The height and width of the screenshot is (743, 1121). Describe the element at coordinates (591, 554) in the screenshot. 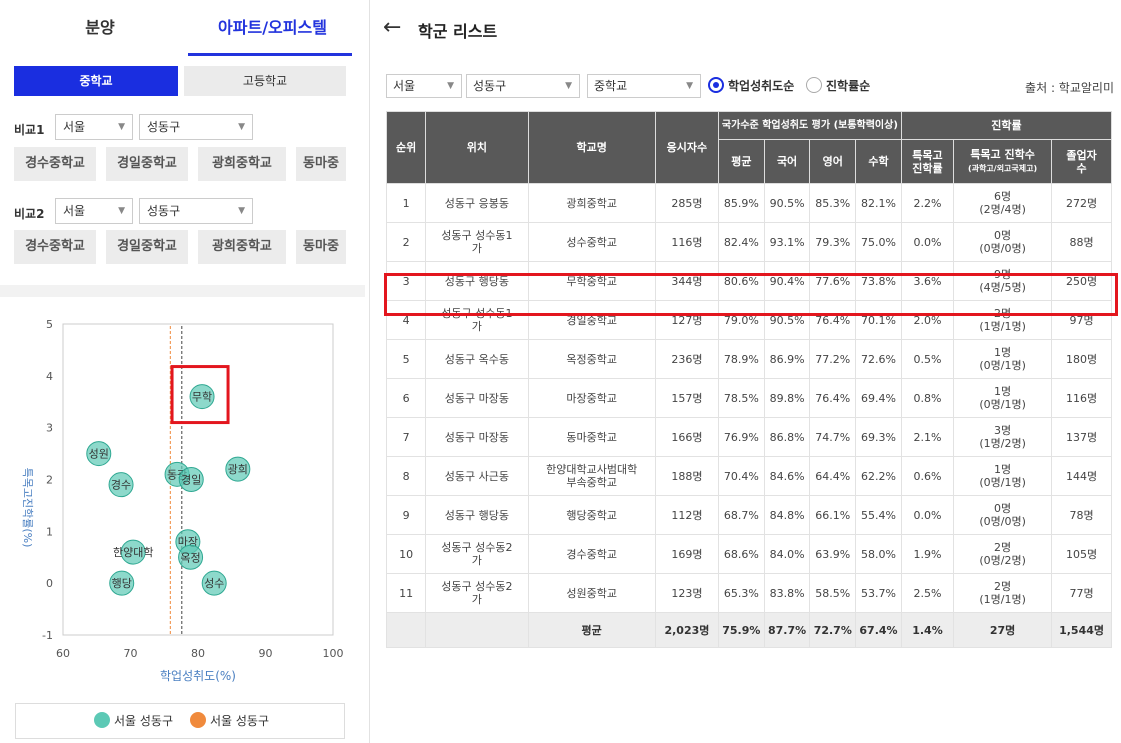

I see `cell-school: 경수중학교` at that location.